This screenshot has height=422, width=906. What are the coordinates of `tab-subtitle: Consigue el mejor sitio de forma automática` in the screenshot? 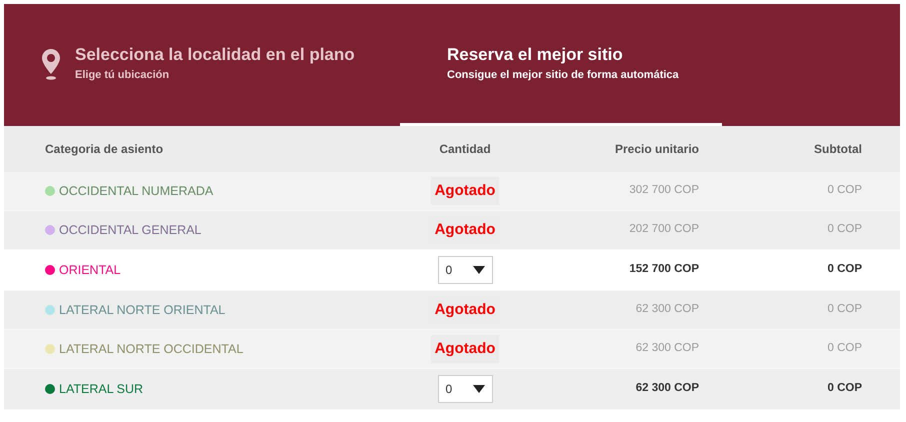 It's located at (563, 75).